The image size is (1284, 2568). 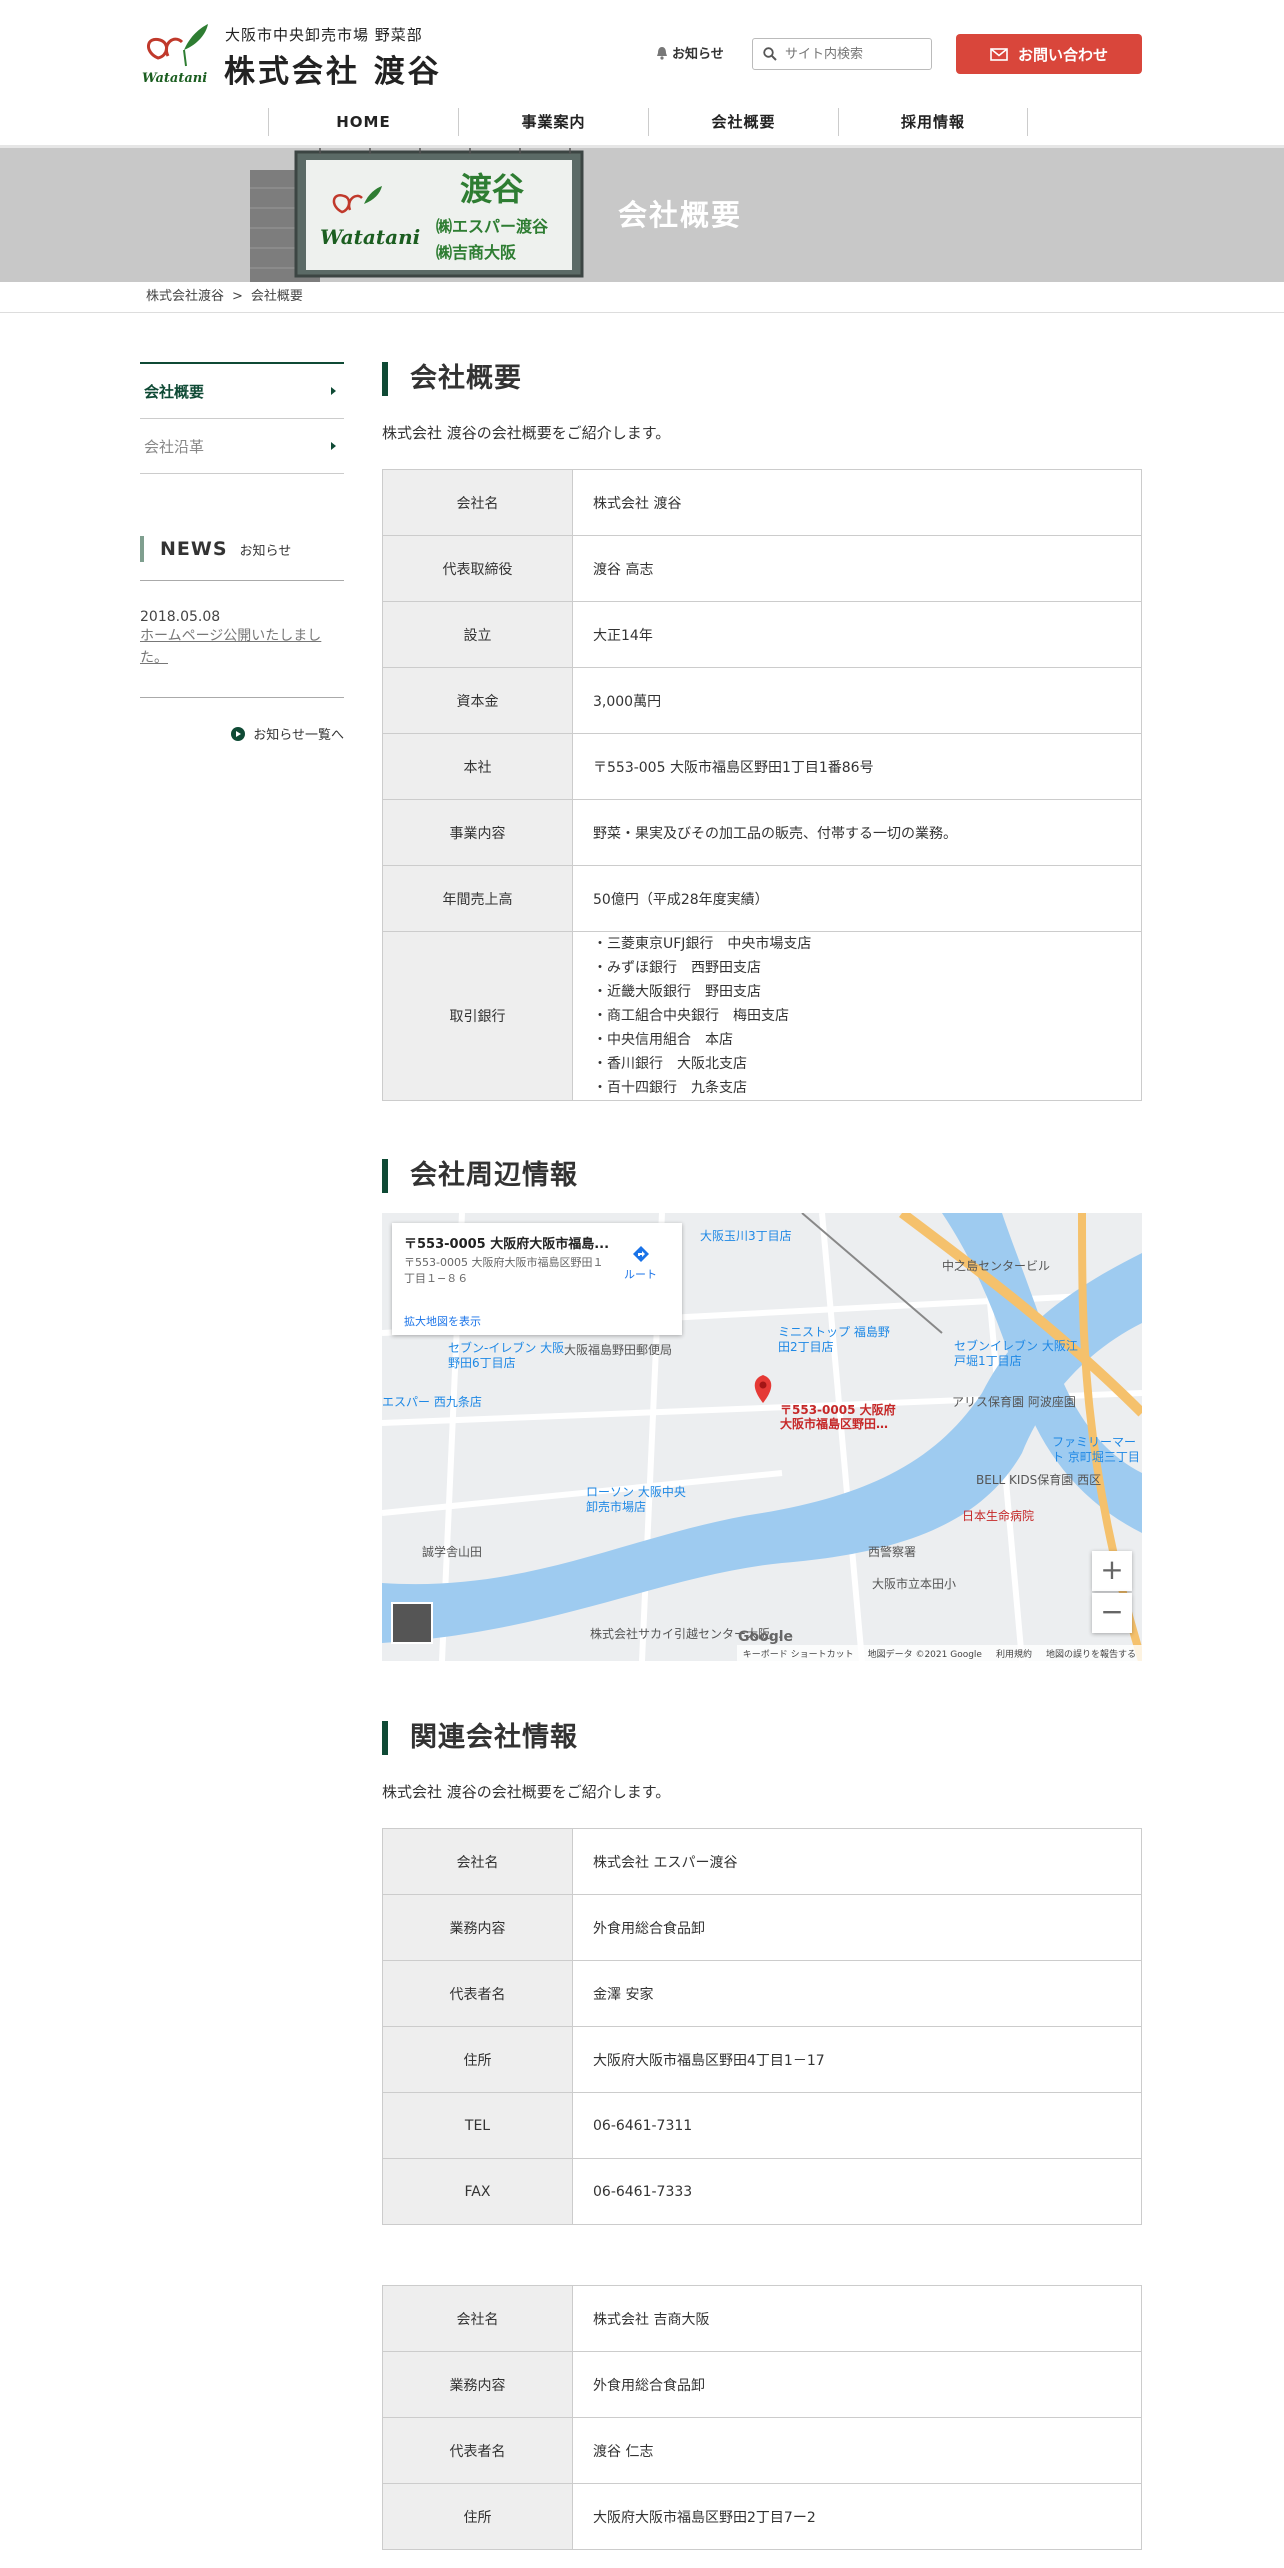 I want to click on row-value: 株式会社 渡谷, so click(x=857, y=502).